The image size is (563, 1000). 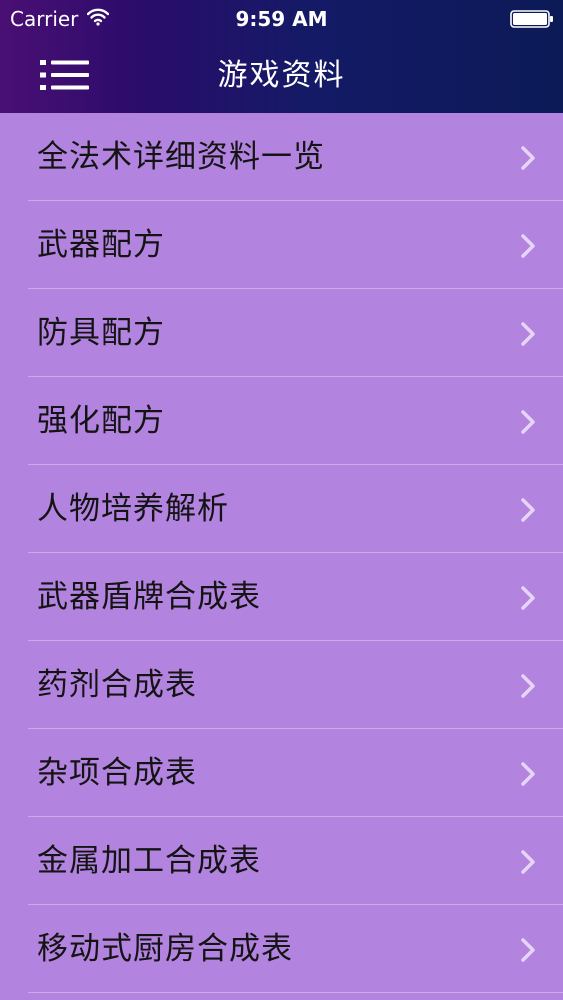 What do you see at coordinates (117, 773) in the screenshot?
I see `list-item-label: 杂项合成表` at bounding box center [117, 773].